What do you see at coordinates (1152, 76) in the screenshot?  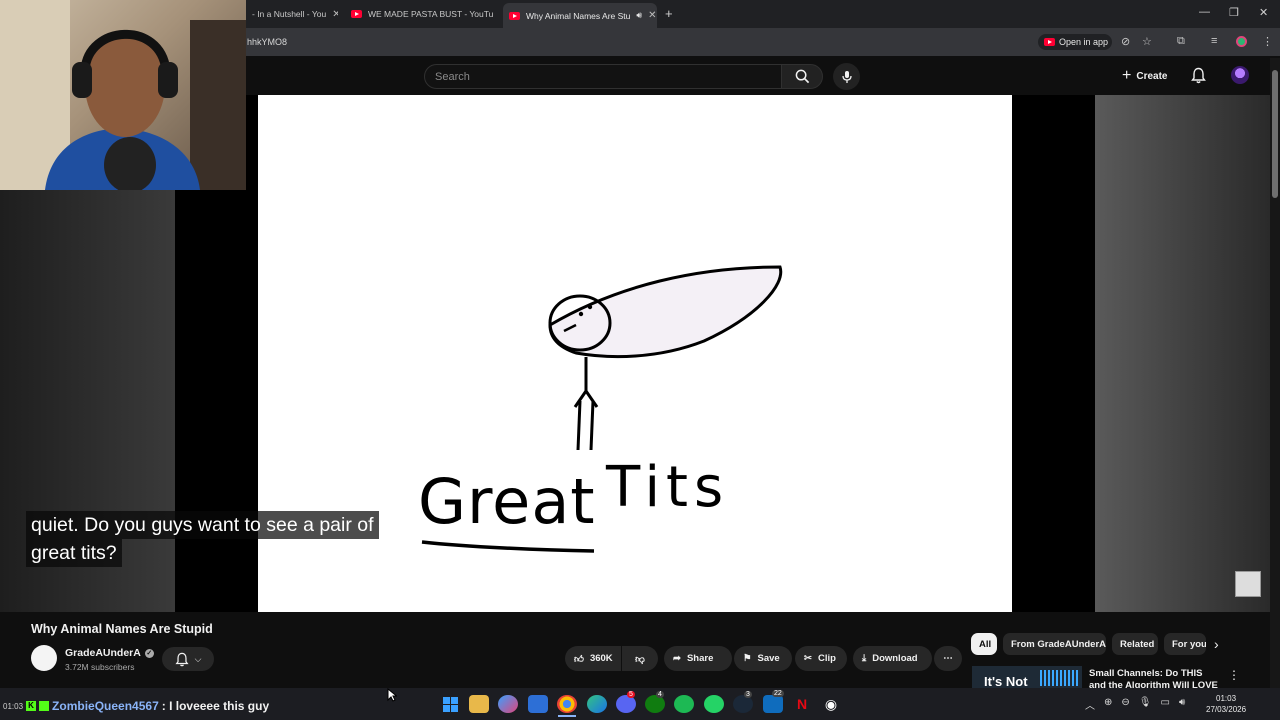 I see `create-label: Create` at bounding box center [1152, 76].